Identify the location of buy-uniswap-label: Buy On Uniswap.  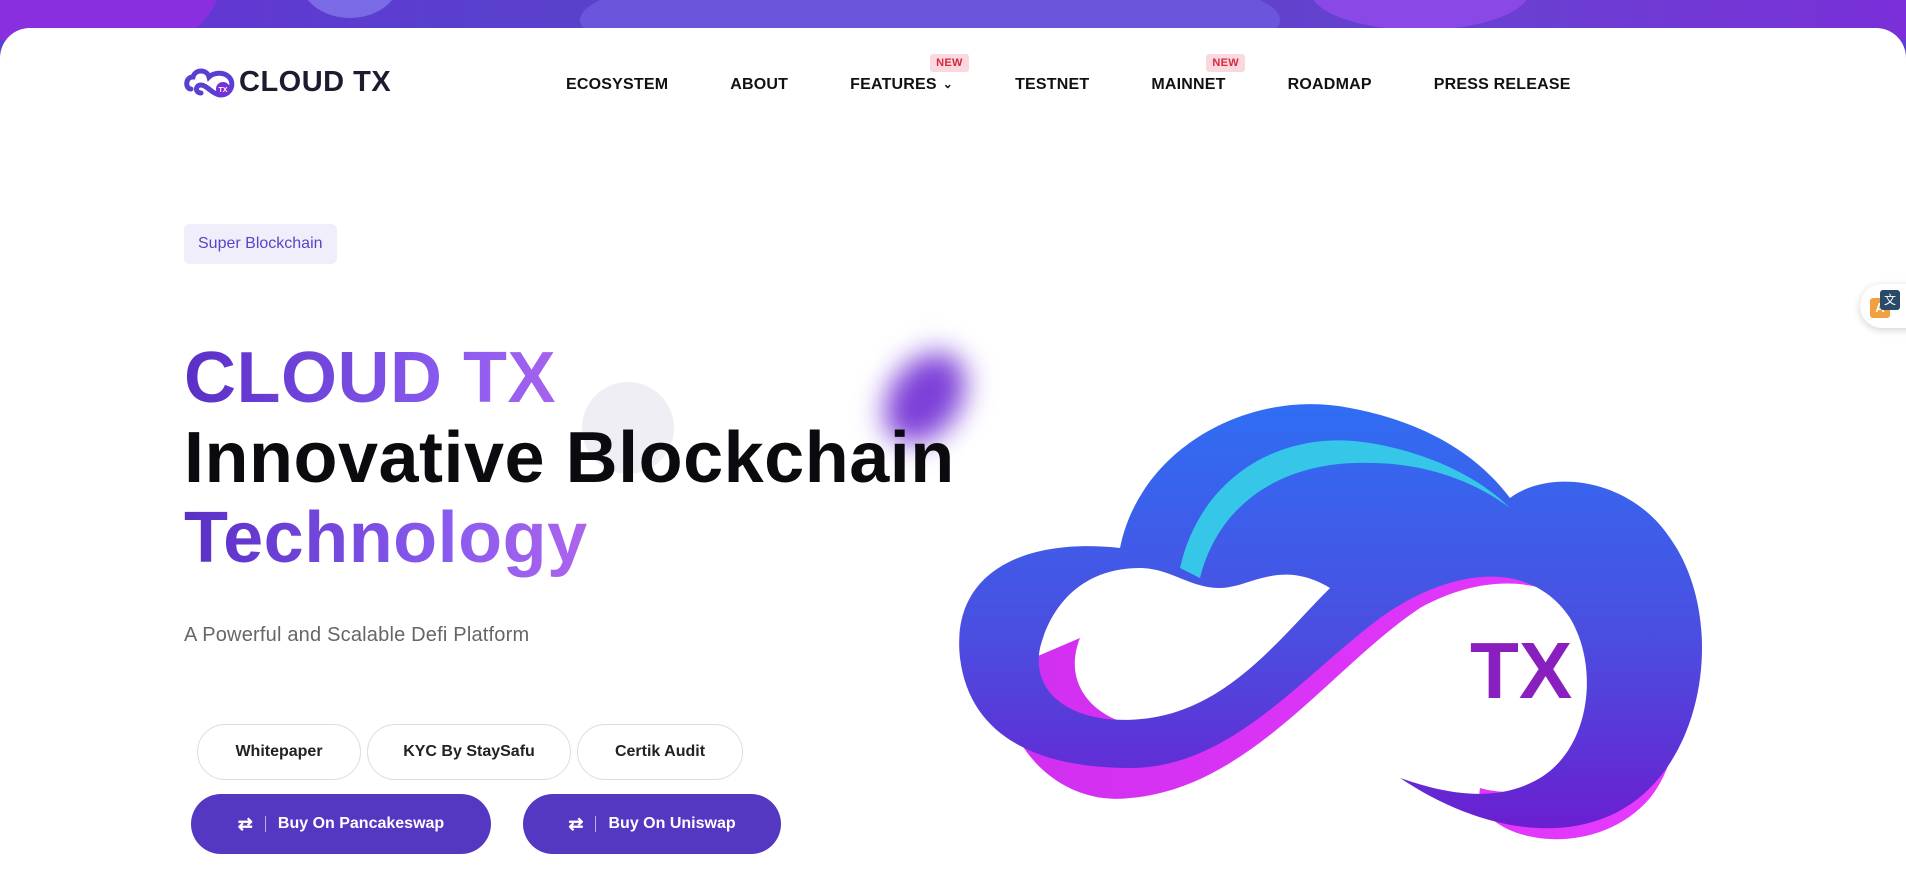
(672, 823).